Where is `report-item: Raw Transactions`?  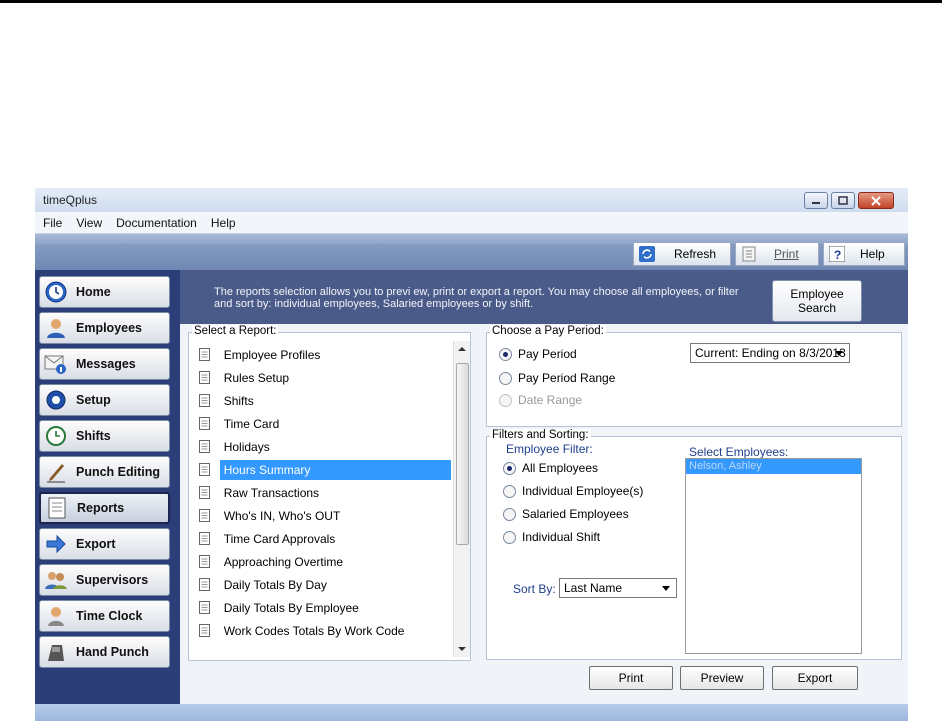 report-item: Raw Transactions is located at coordinates (322, 492).